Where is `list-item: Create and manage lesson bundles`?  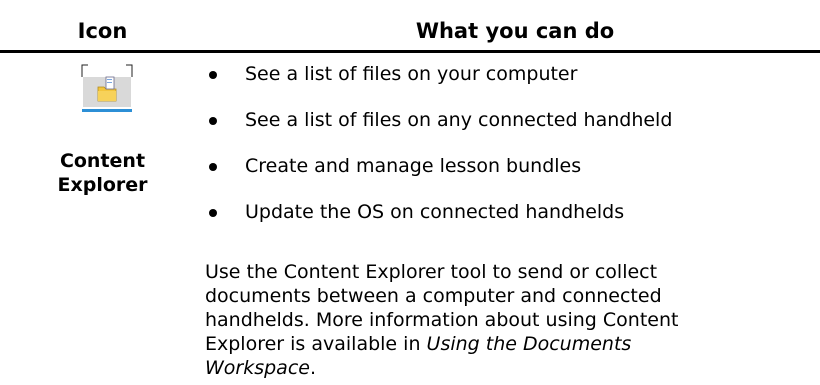
list-item: Create and manage lesson bundles is located at coordinates (512, 171).